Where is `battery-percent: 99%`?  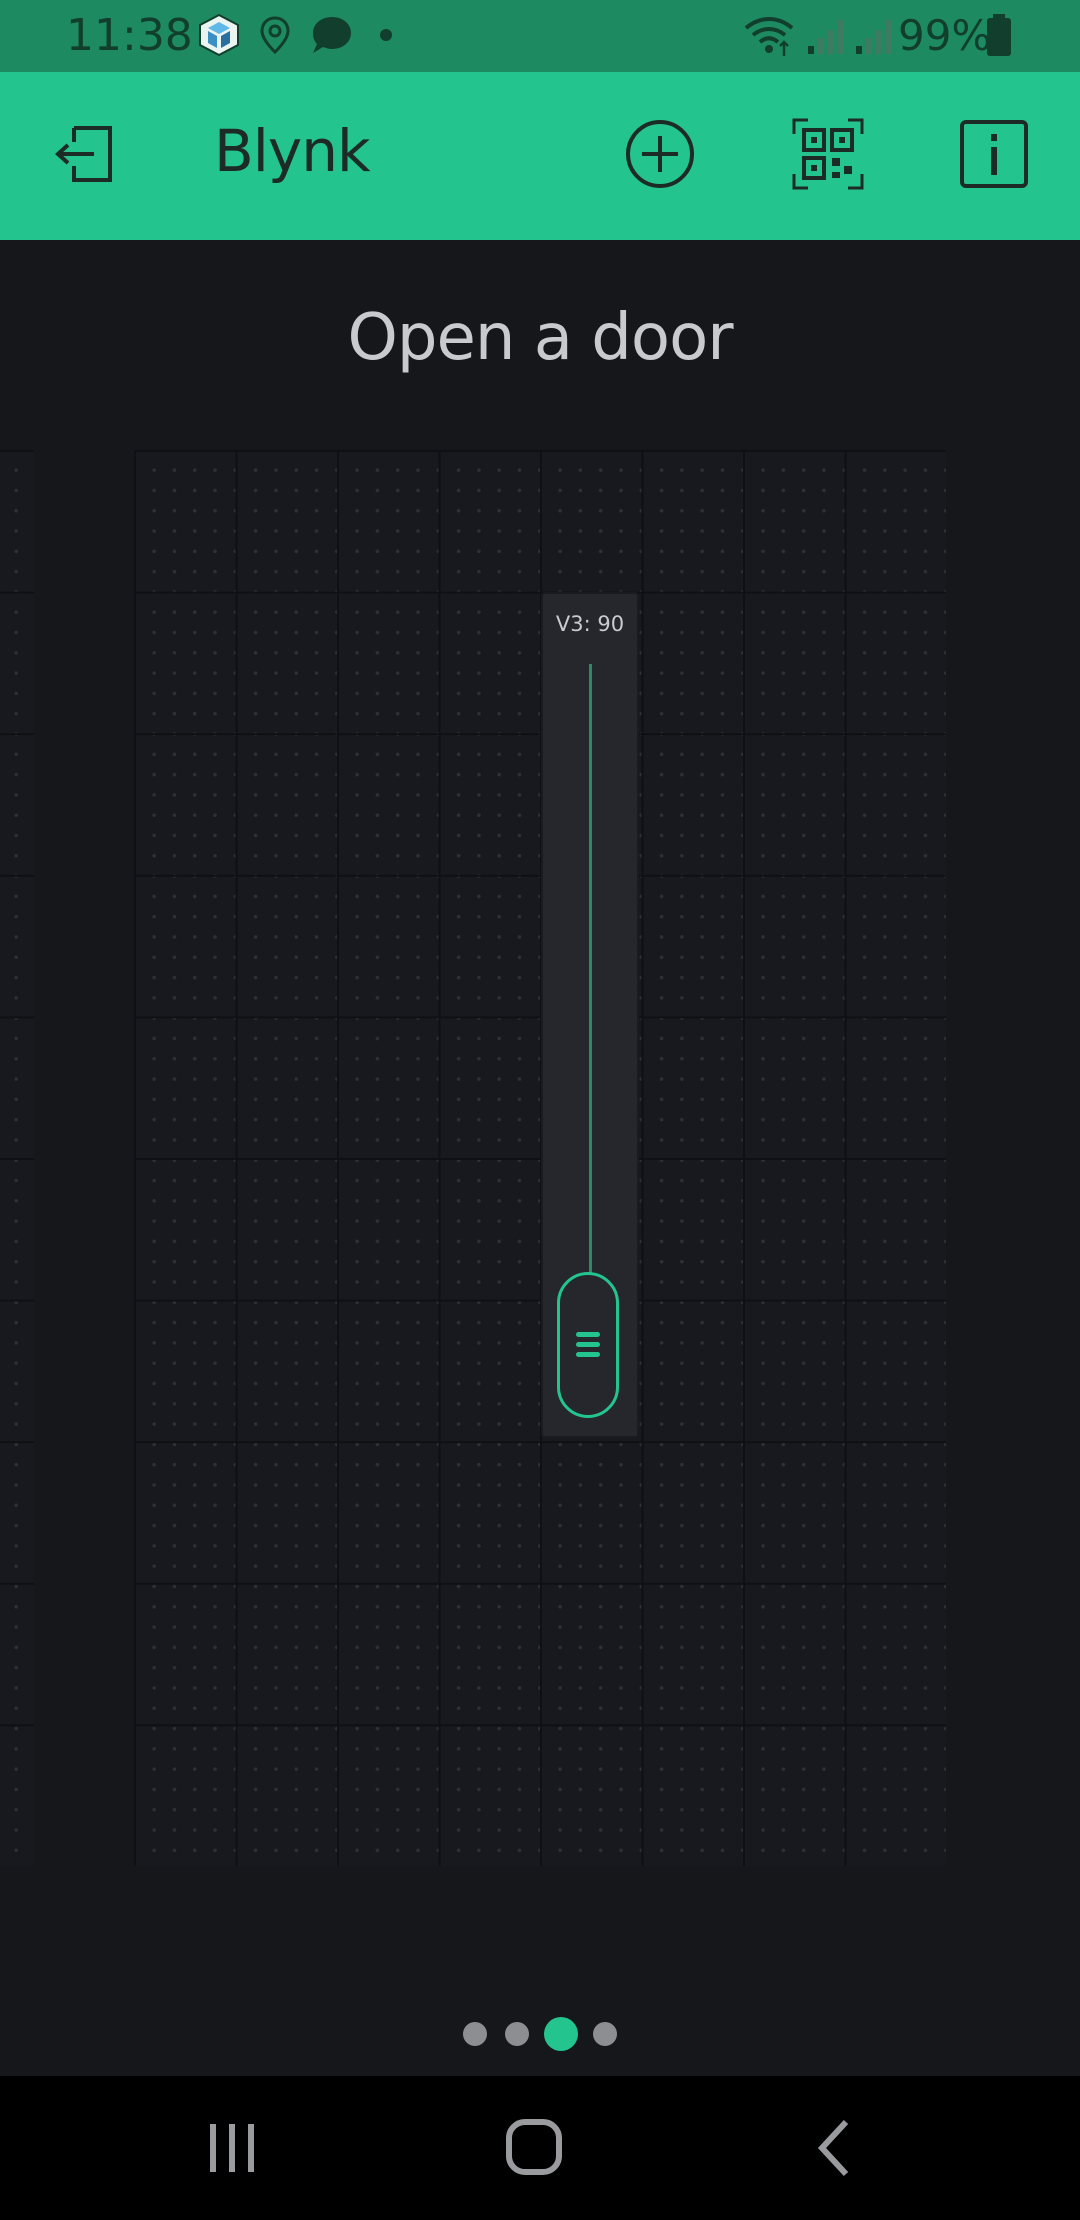 battery-percent: 99% is located at coordinates (945, 35).